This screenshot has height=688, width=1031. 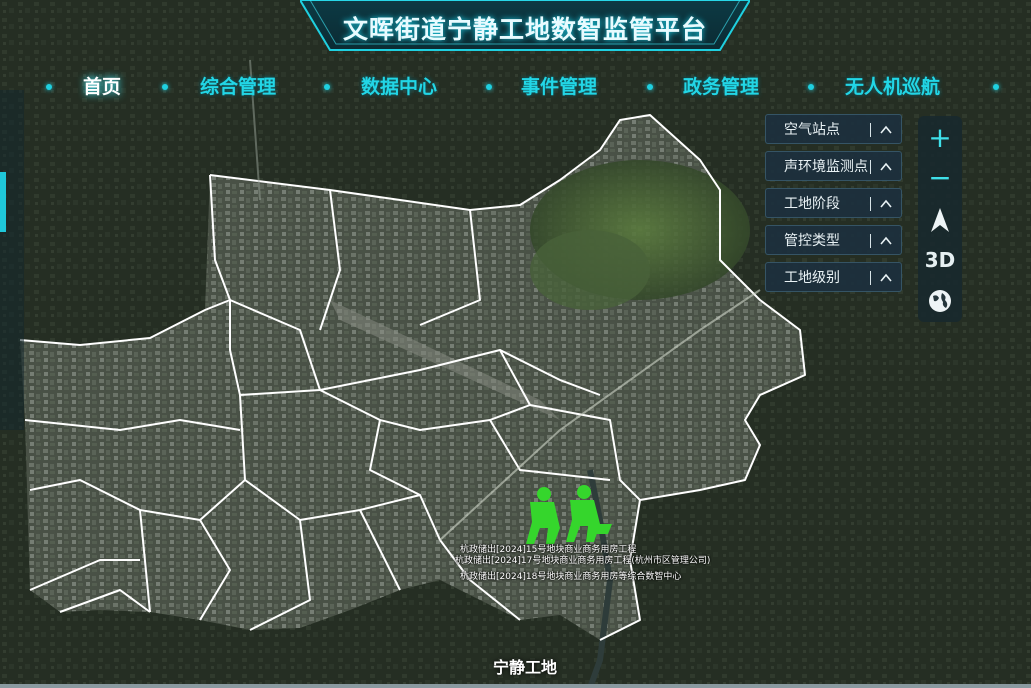 I want to click on layer-site-level: 工地级别, so click(x=833, y=277).